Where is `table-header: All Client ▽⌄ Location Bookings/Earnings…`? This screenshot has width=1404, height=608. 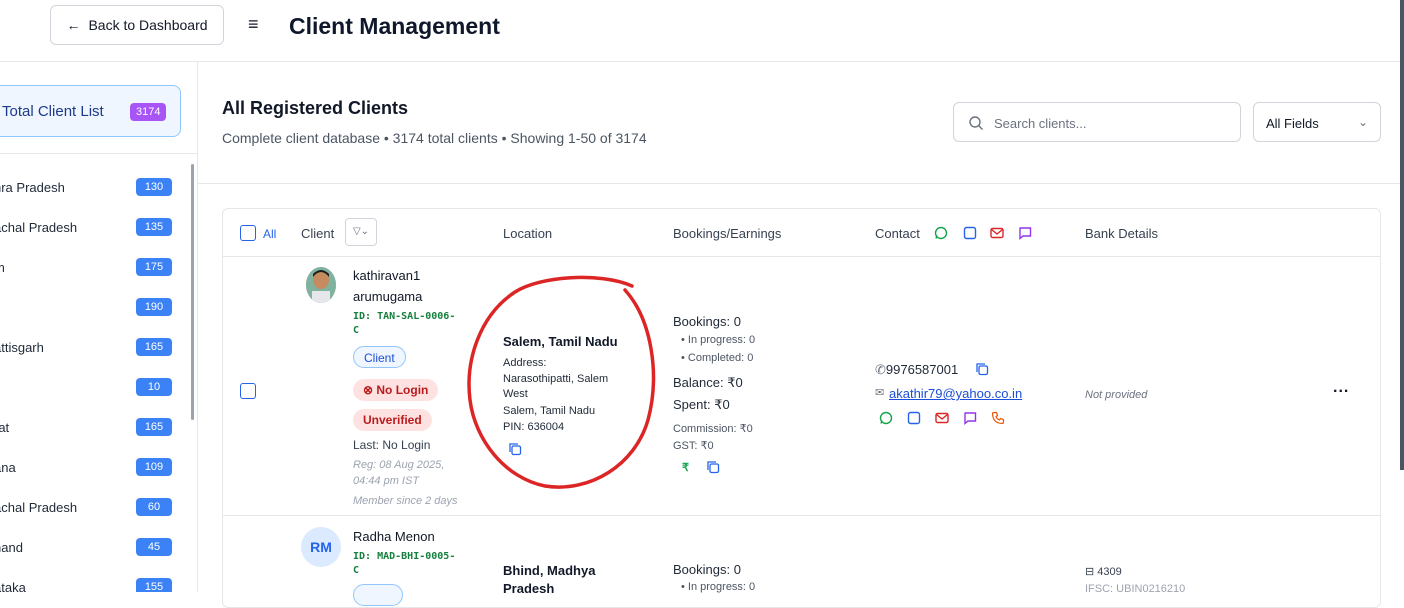 table-header: All Client ▽⌄ Location Bookings/Earnings… is located at coordinates (801, 233).